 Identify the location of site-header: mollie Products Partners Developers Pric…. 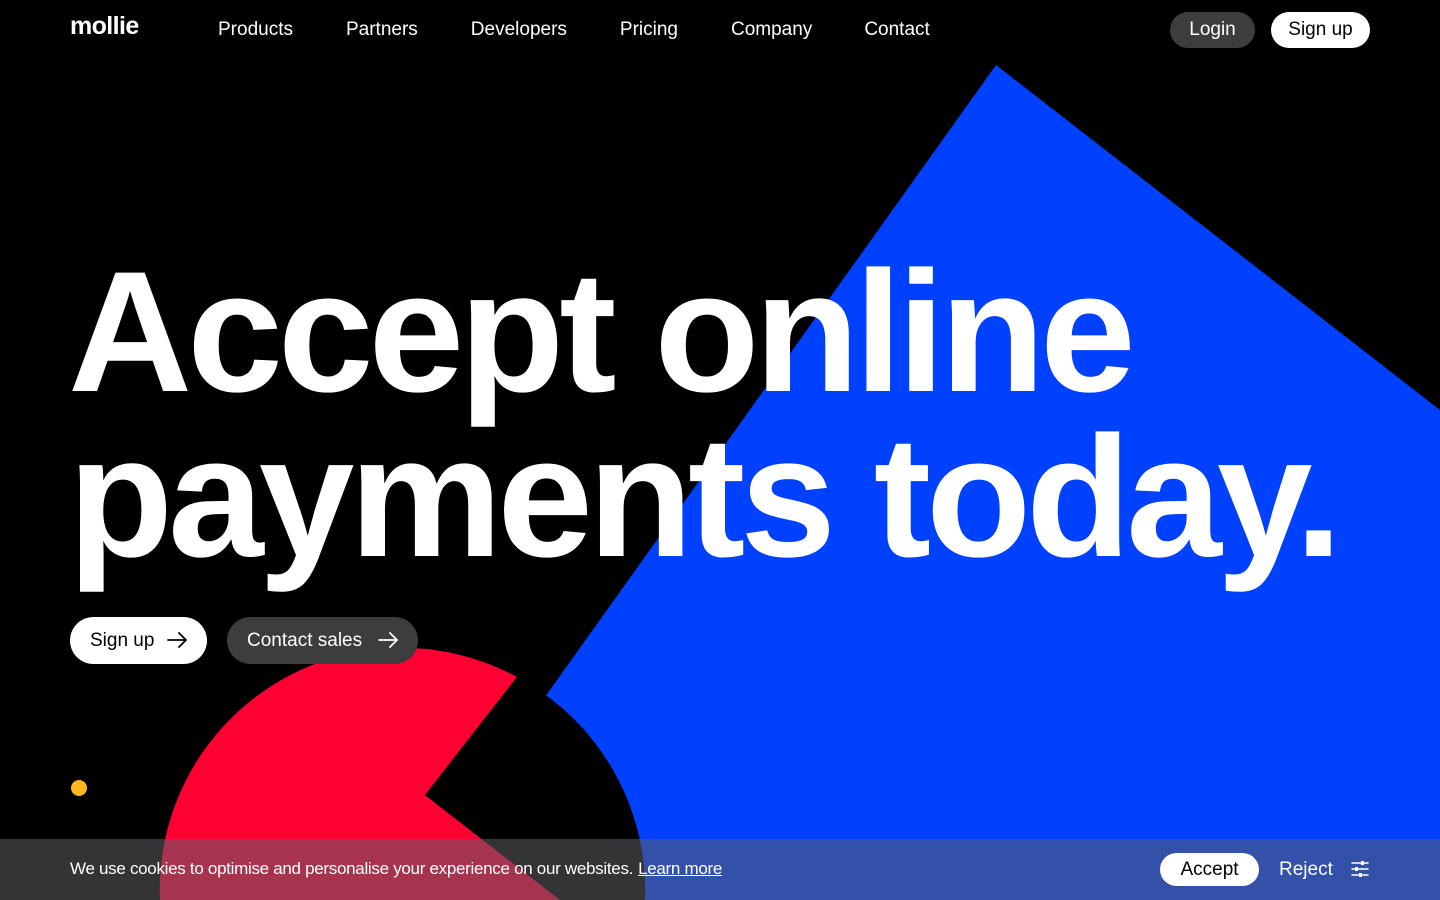
(720, 30).